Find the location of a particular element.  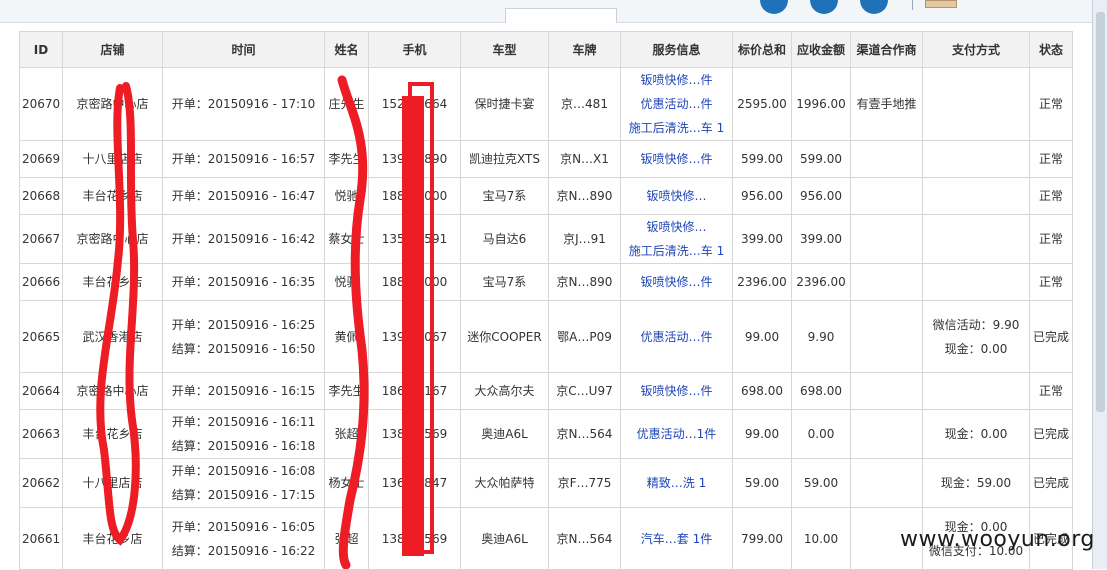

cell-amount-due: 956.00 is located at coordinates (821, 196).